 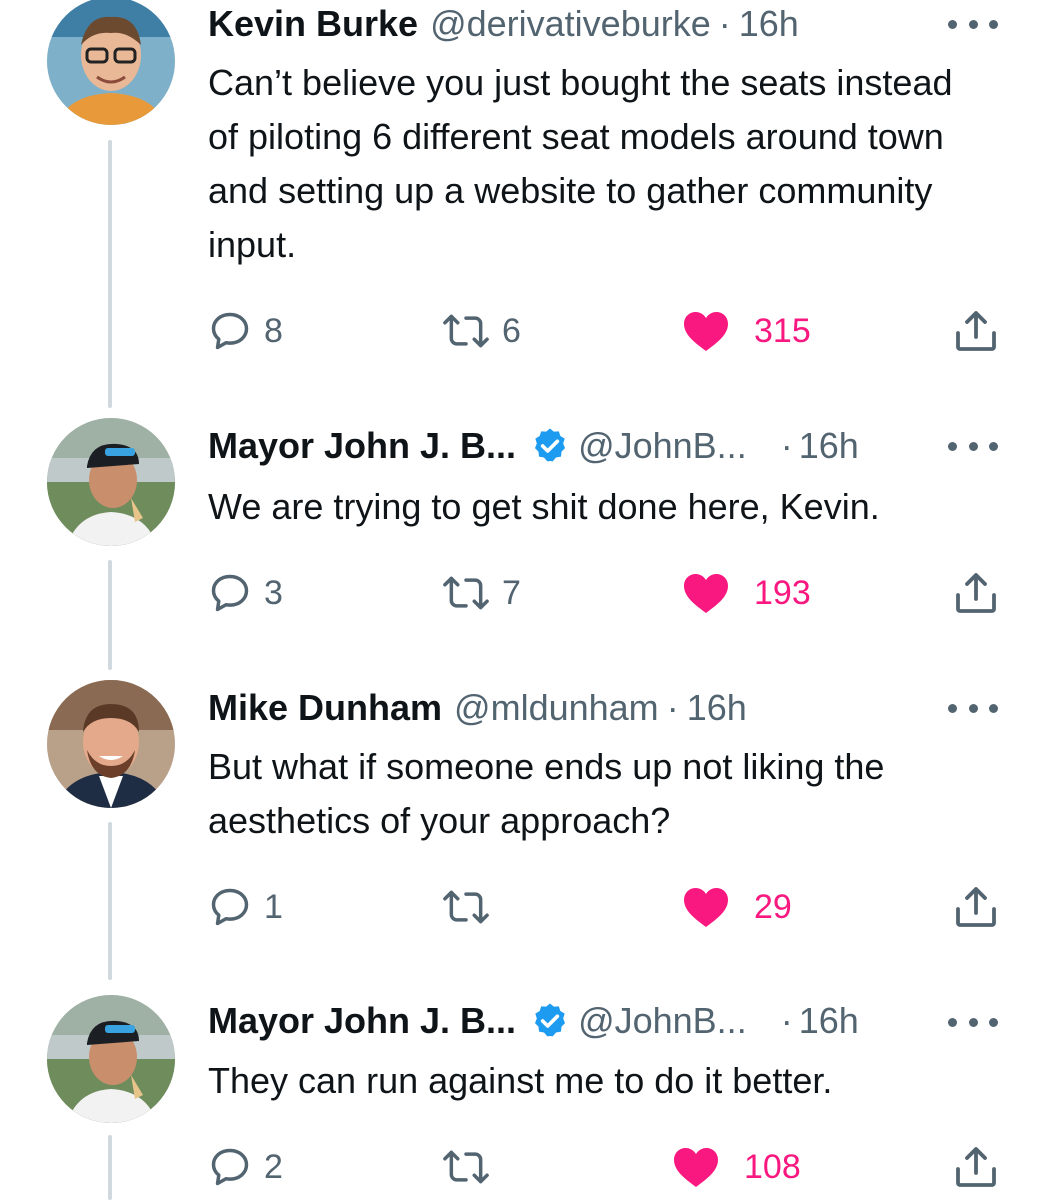 I want to click on like-button: 108, so click(x=736, y=1167).